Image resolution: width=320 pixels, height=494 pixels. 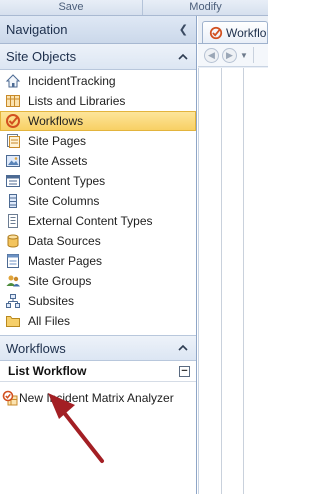 What do you see at coordinates (244, 55) in the screenshot?
I see `history-dropdown-icon: ▼` at bounding box center [244, 55].